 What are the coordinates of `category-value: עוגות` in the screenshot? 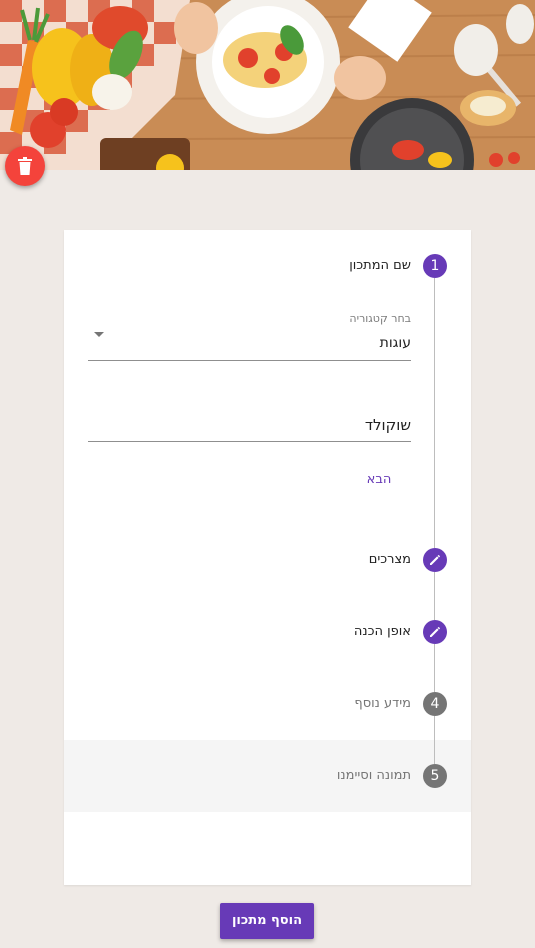 It's located at (395, 343).